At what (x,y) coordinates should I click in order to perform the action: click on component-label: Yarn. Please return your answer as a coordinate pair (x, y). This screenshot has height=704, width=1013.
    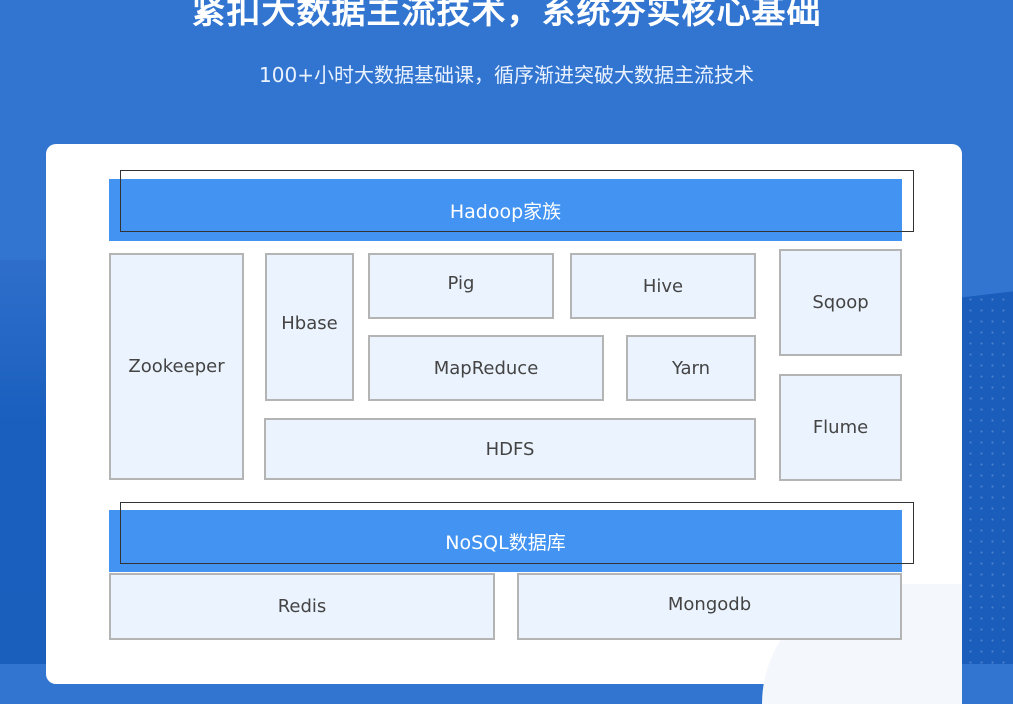
    Looking at the image, I should click on (691, 368).